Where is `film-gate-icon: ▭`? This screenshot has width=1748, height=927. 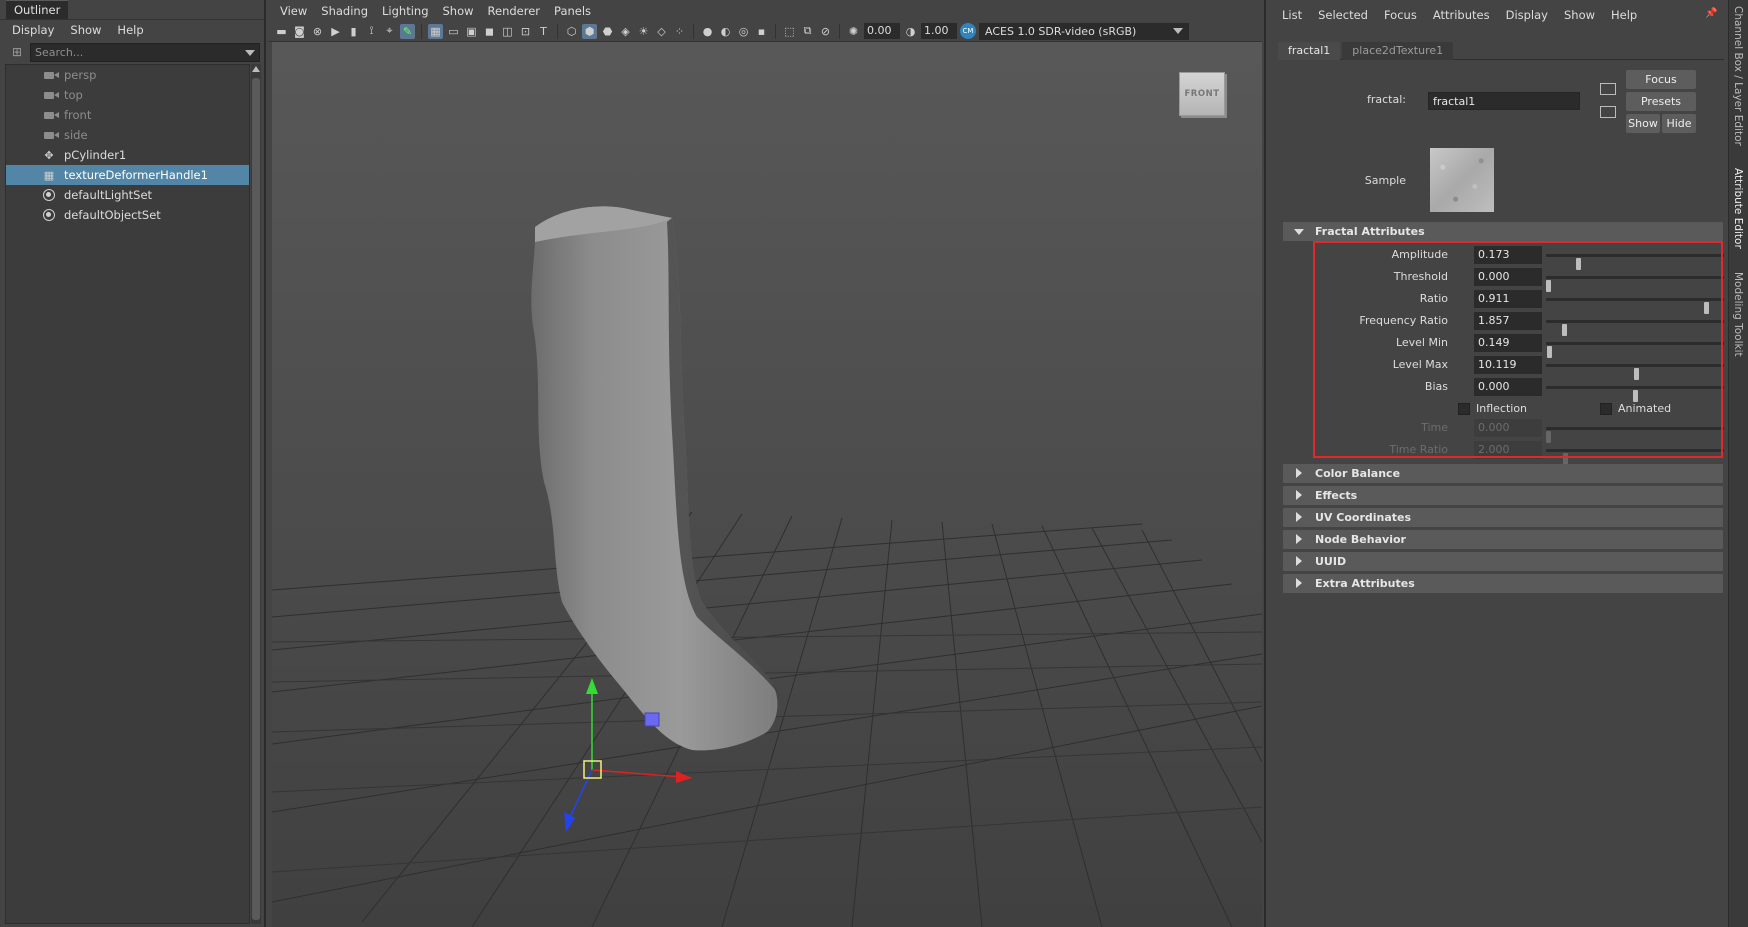 film-gate-icon: ▭ is located at coordinates (453, 31).